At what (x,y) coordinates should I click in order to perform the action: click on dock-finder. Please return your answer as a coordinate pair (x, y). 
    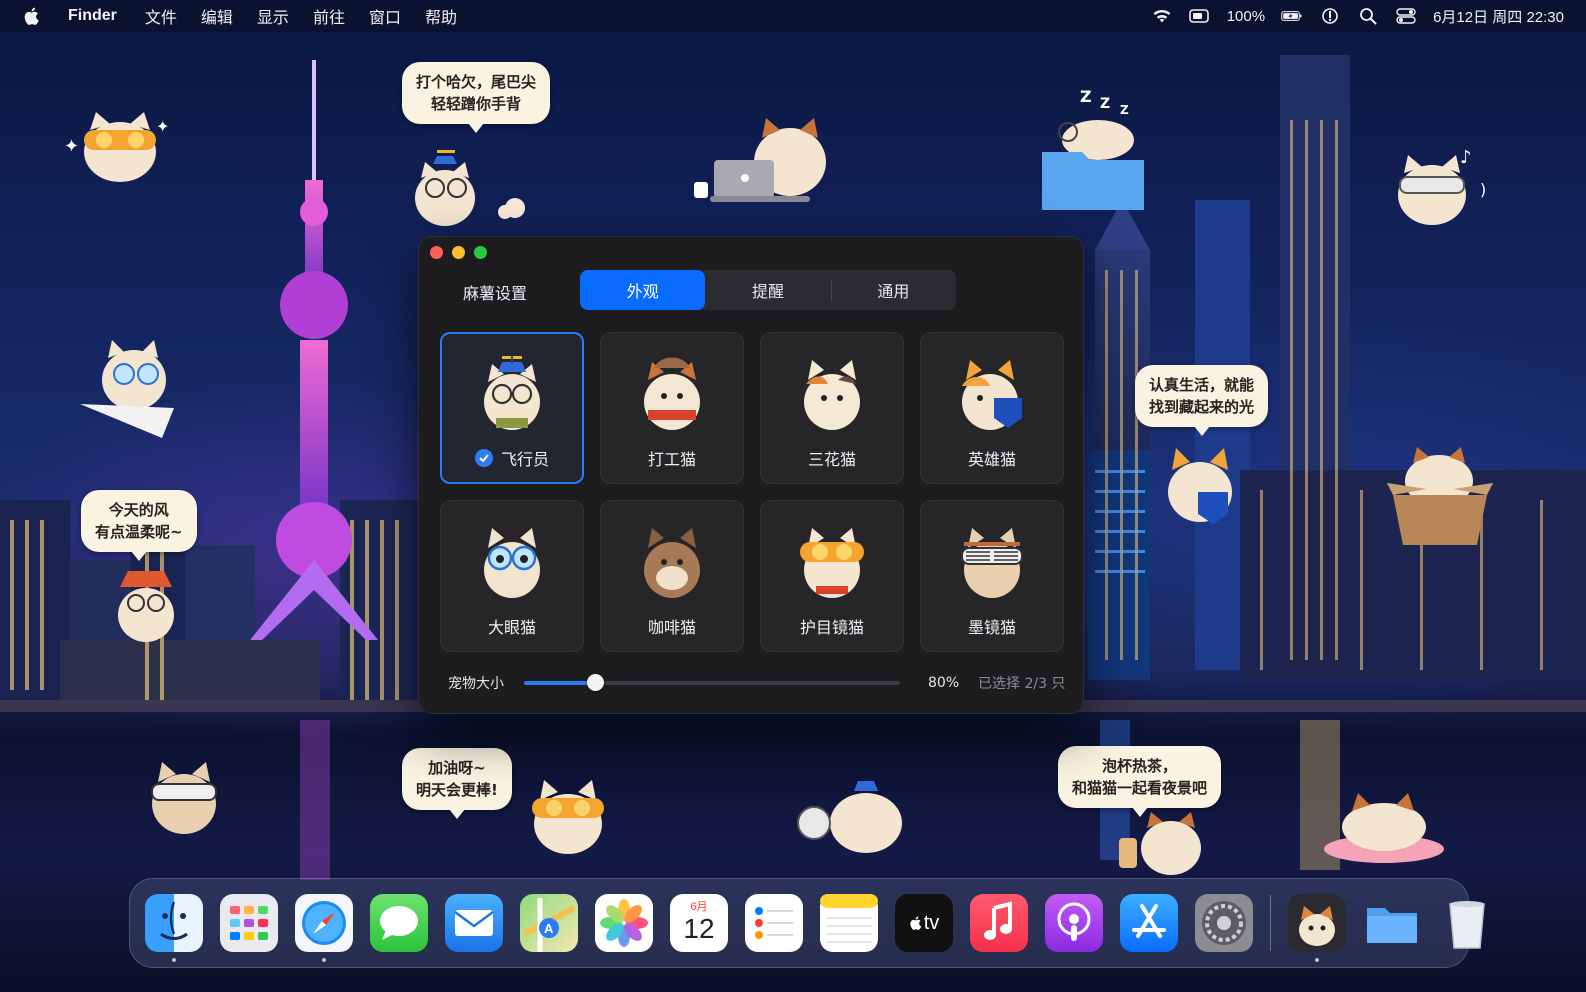
    Looking at the image, I should click on (174, 928).